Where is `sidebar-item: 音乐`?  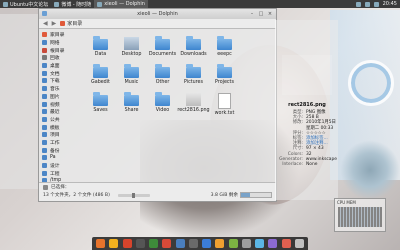 sidebar-item: 音乐 is located at coordinates (61, 89).